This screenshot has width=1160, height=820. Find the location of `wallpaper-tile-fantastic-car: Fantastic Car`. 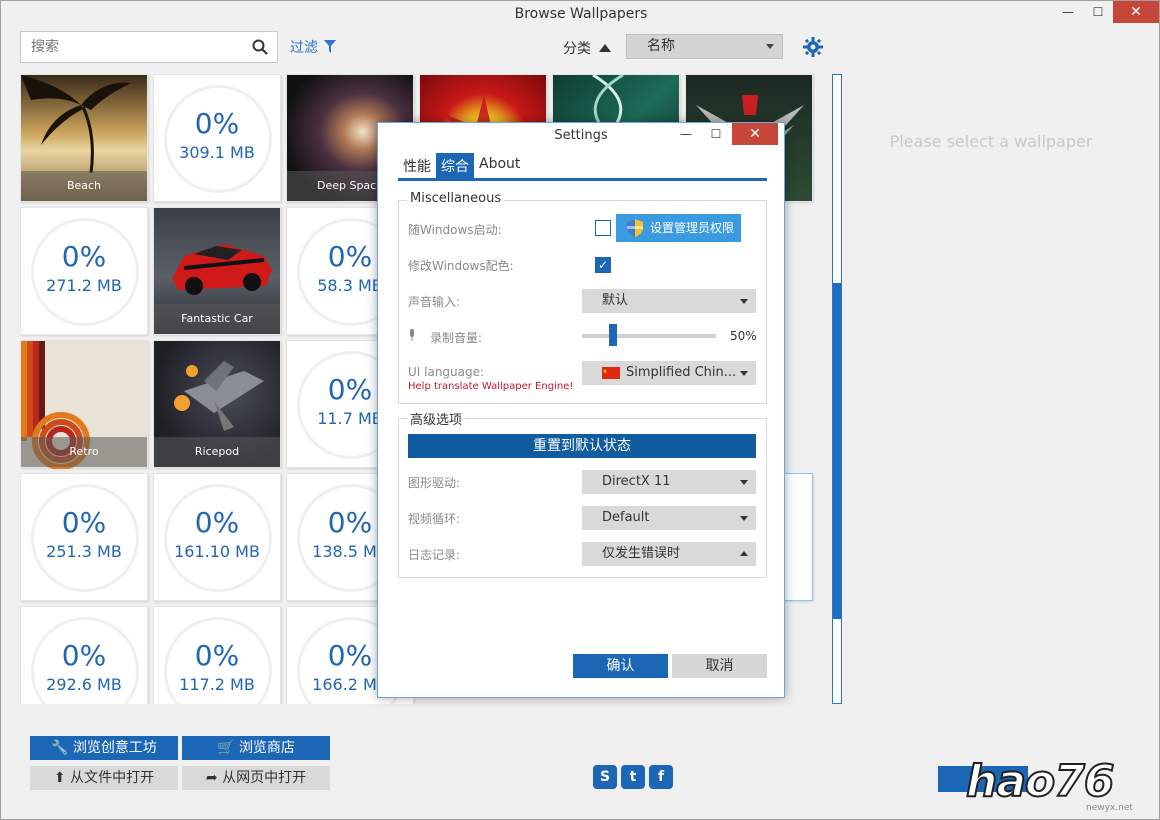

wallpaper-tile-fantastic-car: Fantastic Car is located at coordinates (217, 271).